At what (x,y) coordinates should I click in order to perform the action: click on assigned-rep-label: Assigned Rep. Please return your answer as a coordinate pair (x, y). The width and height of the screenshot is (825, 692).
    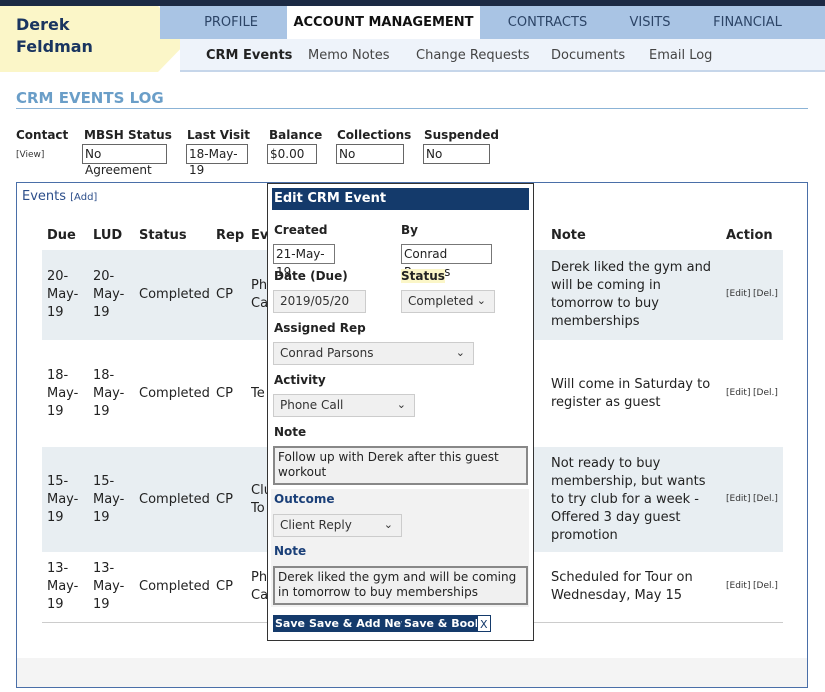
    Looking at the image, I should click on (320, 328).